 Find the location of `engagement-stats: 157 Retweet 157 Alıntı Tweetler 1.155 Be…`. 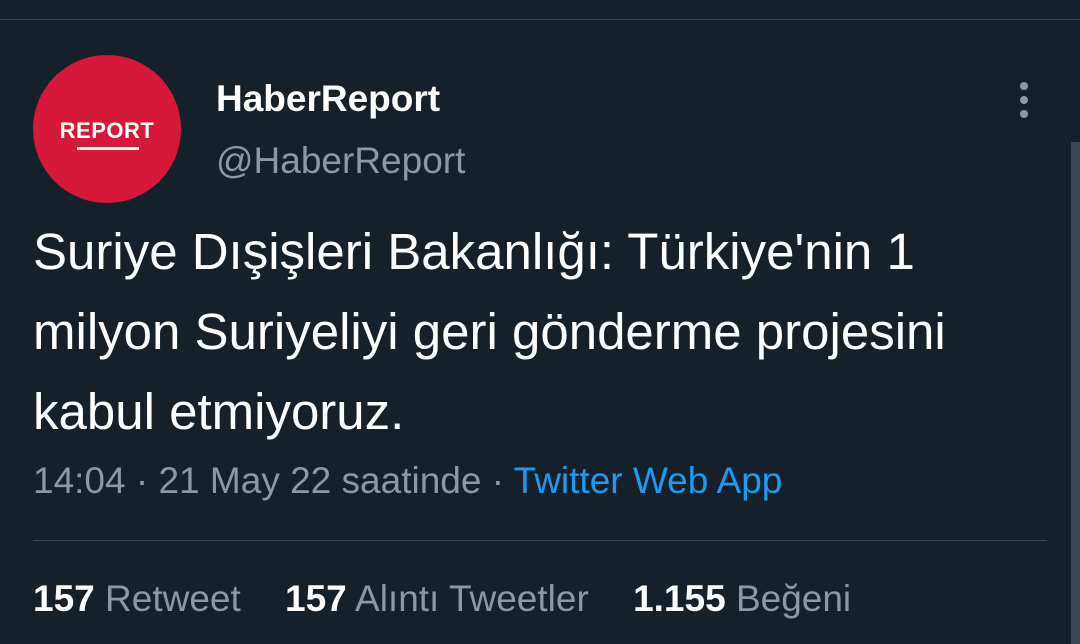

engagement-stats: 157 Retweet 157 Alıntı Tweetler 1.155 Be… is located at coordinates (459, 599).